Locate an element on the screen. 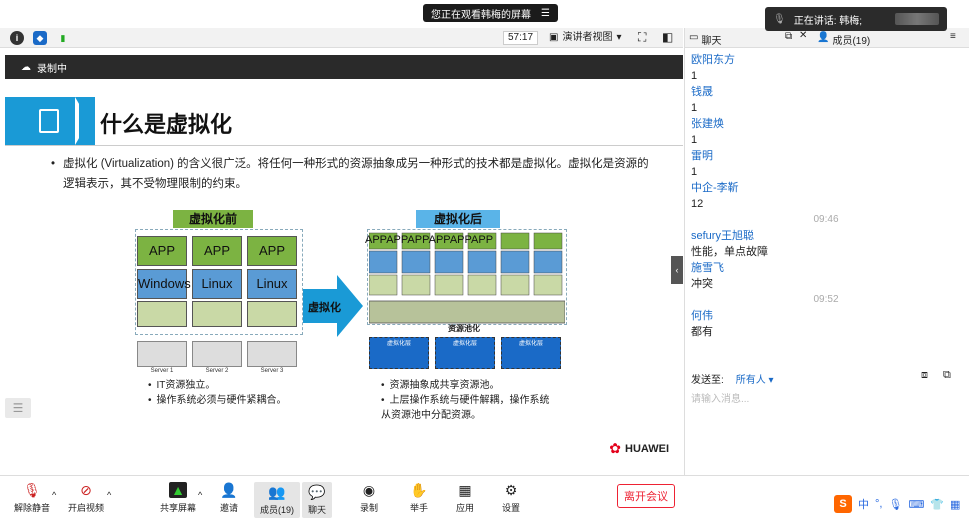 The width and height of the screenshot is (969, 526). unmute-button: 🎙 解除静音 is located at coordinates (32, 498).